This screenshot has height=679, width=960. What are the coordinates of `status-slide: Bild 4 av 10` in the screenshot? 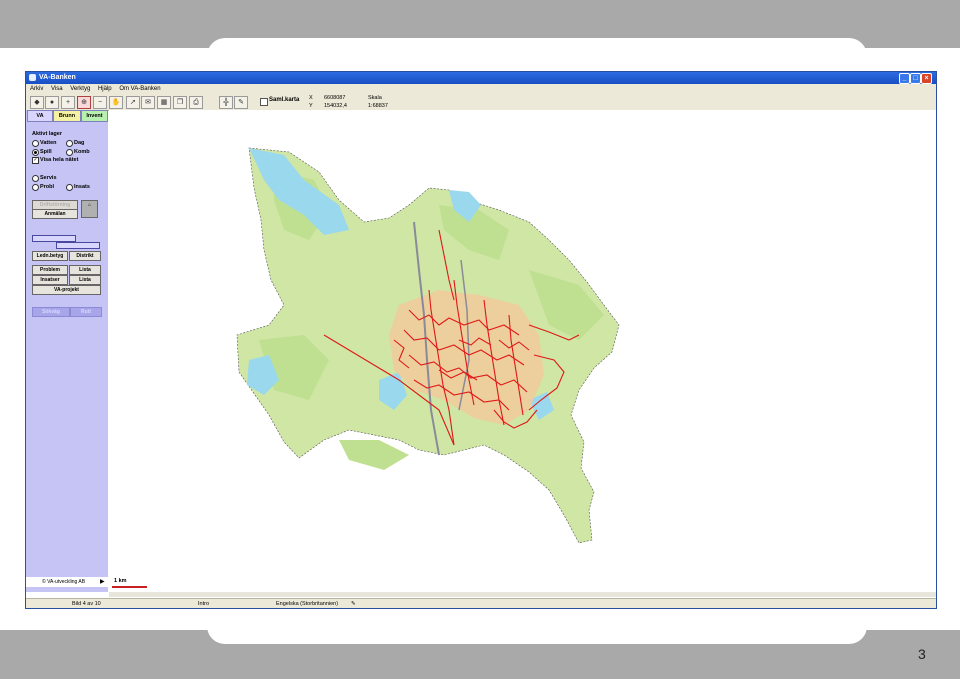 It's located at (86, 604).